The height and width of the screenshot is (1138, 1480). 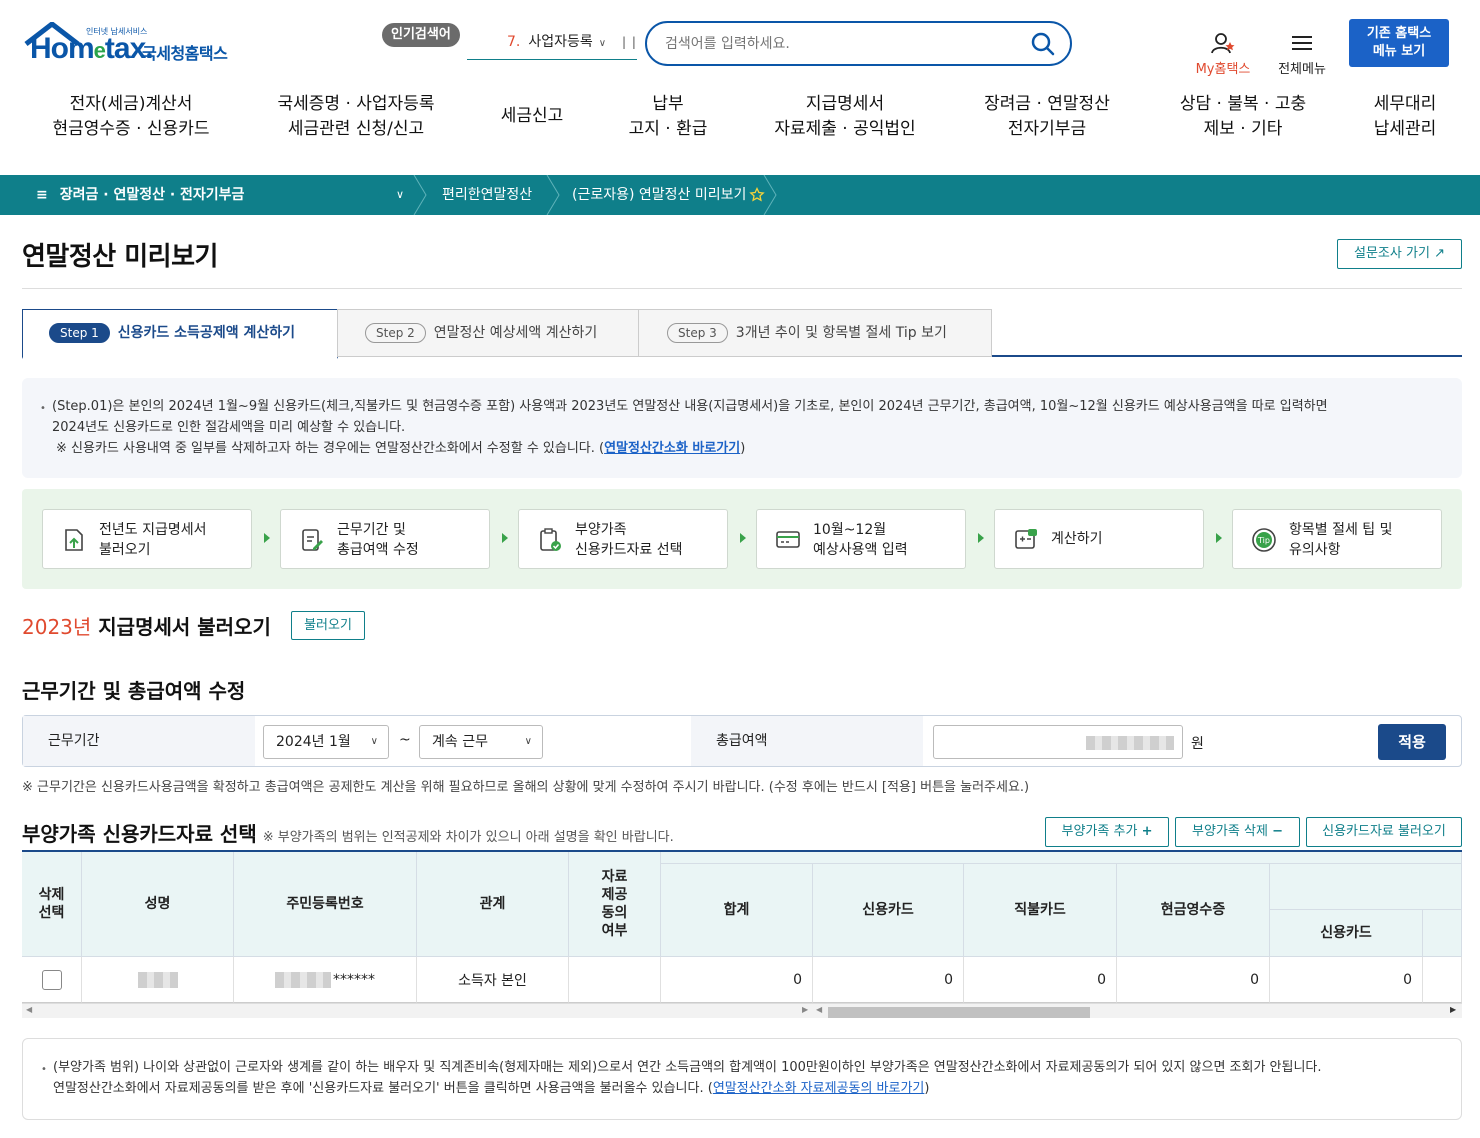 I want to click on step-card-load-statement: 전년도 지급명세서 불러오기, so click(x=147, y=539).